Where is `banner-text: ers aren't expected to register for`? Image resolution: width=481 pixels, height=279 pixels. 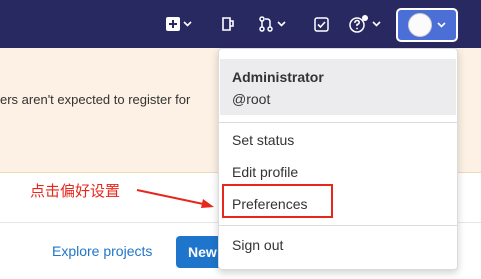 banner-text: ers aren't expected to register for is located at coordinates (95, 99).